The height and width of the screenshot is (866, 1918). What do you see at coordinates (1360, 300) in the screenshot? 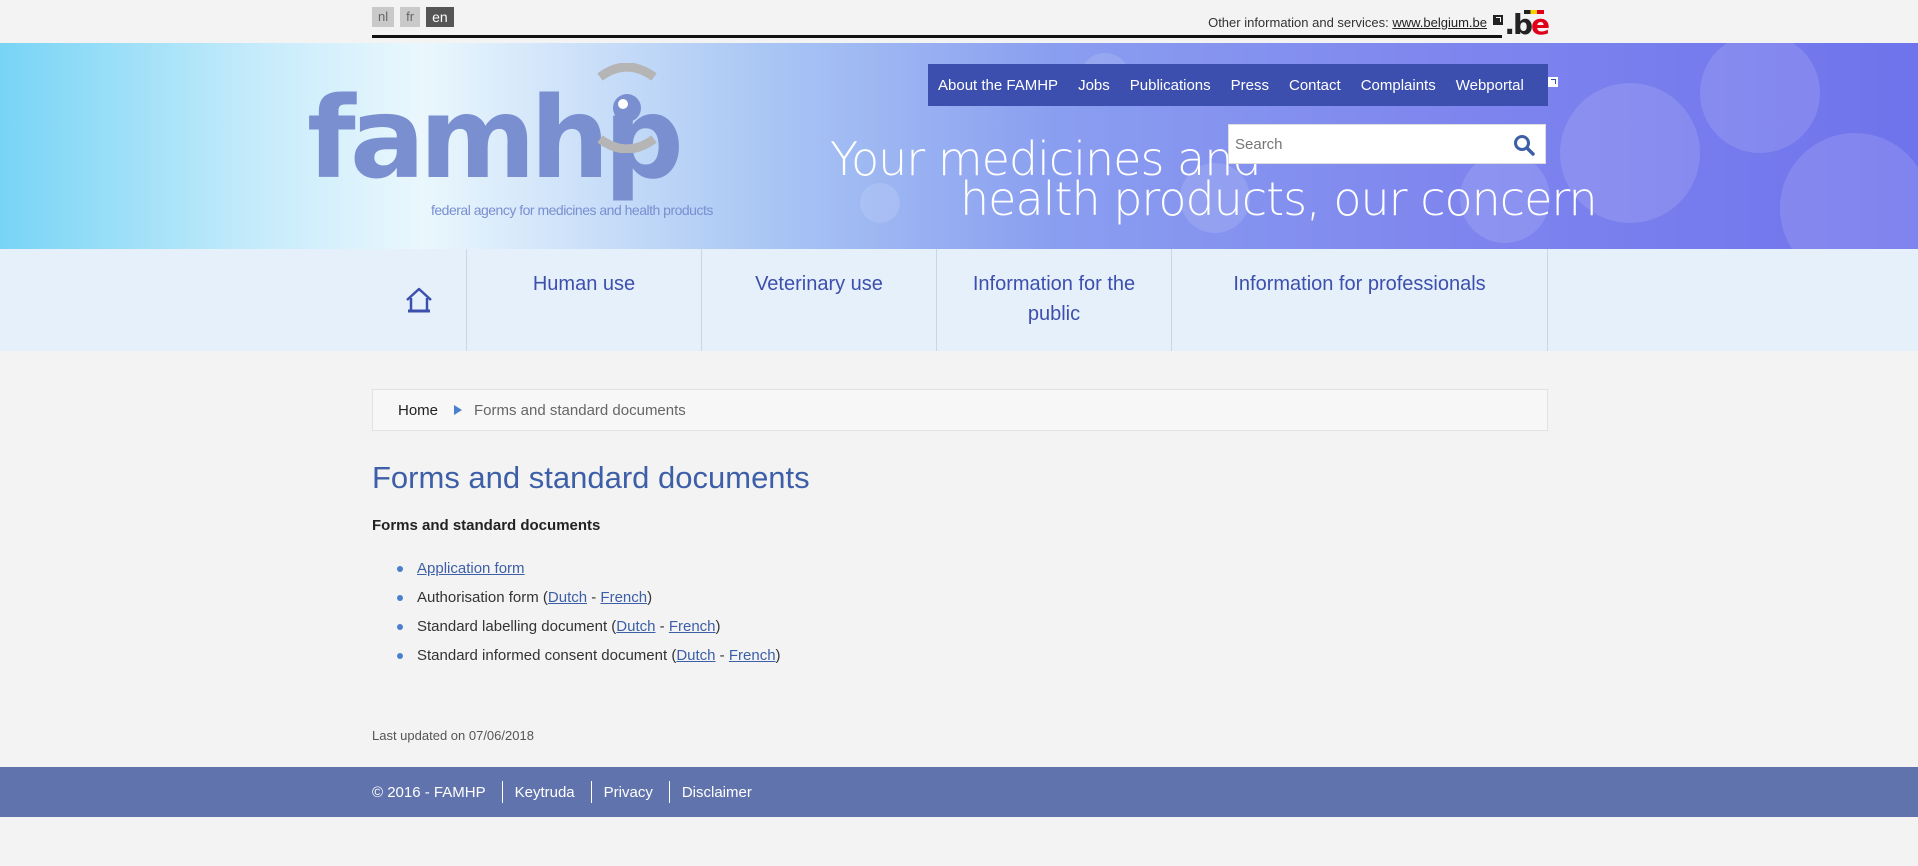
I see `nav-info-professionals: Information for professionals` at bounding box center [1360, 300].